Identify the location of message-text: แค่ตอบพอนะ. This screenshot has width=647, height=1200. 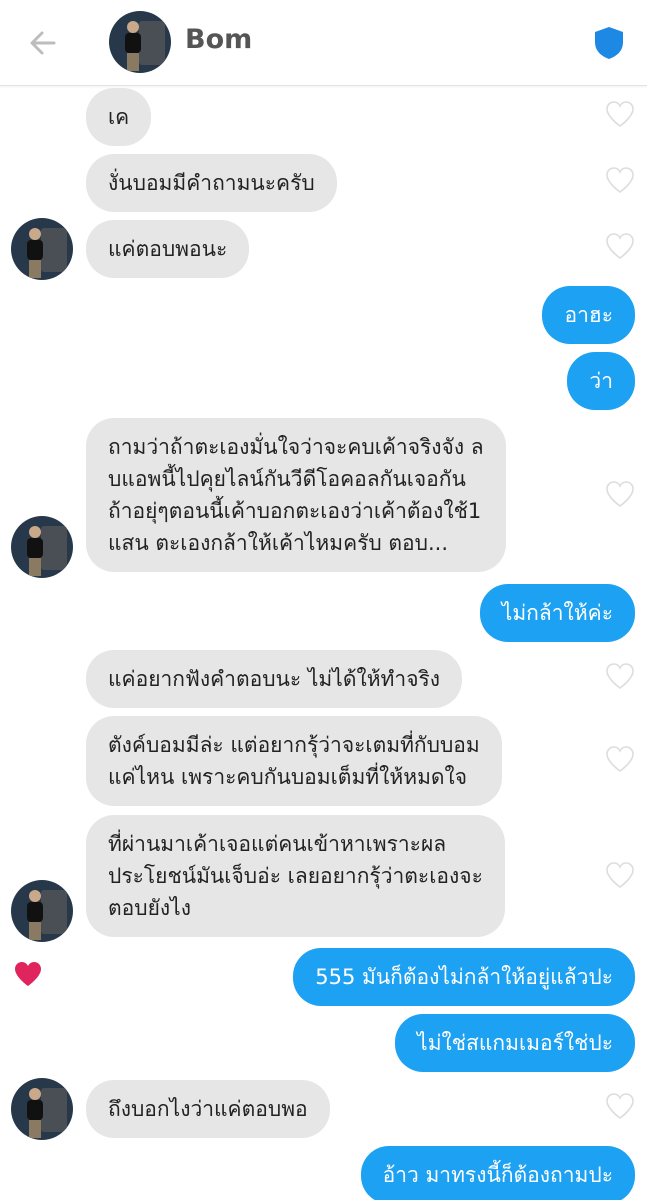
(168, 249).